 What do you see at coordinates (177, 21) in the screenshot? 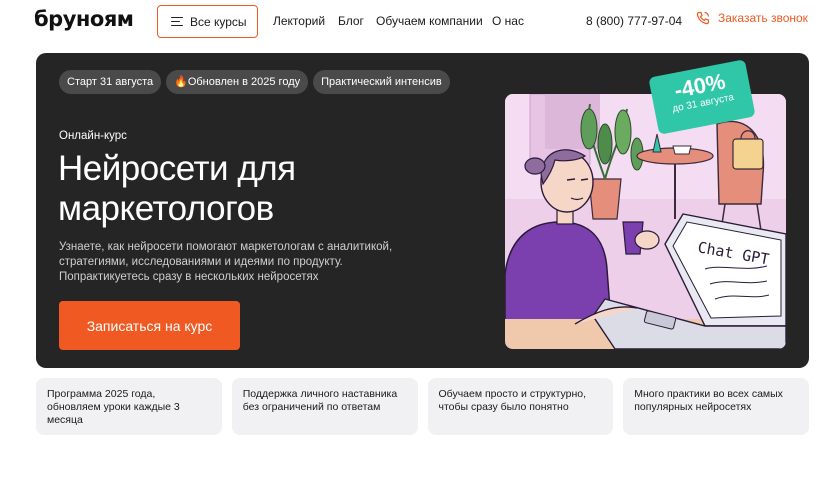
I see `menu-icon` at bounding box center [177, 21].